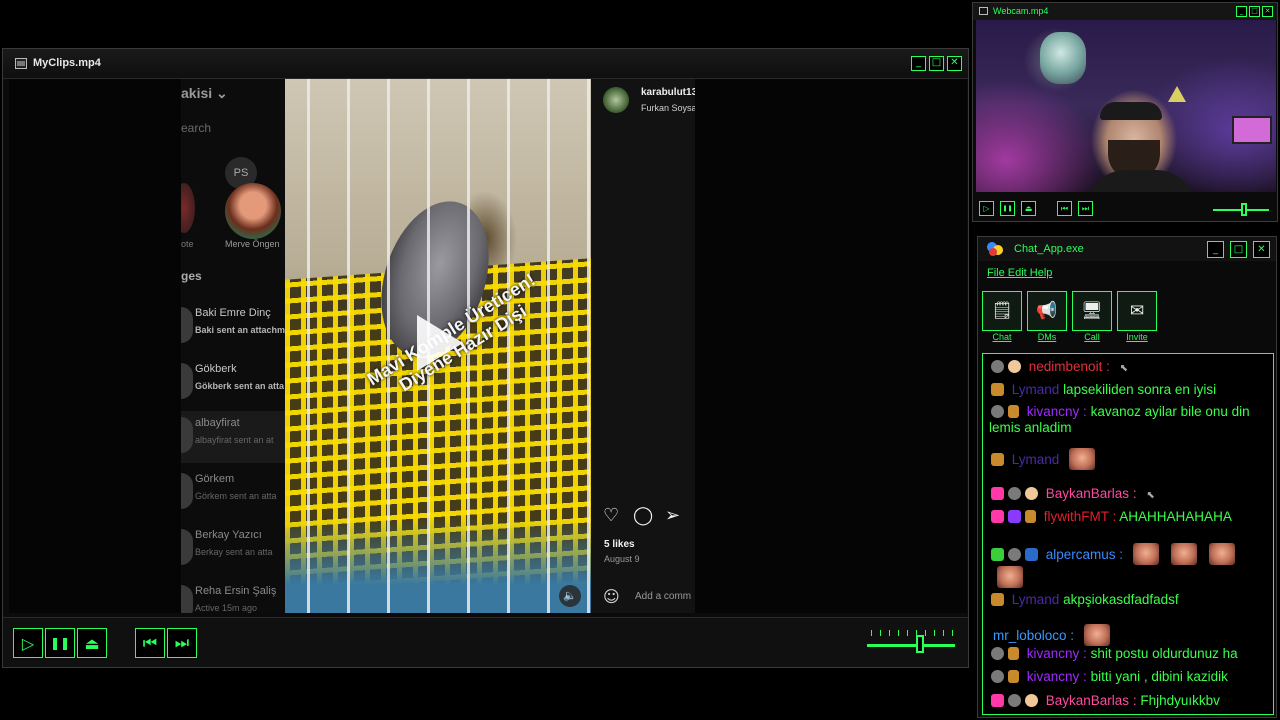 Image resolution: width=1280 pixels, height=720 pixels. I want to click on chat-username: mr_loboloco, so click(1030, 635).